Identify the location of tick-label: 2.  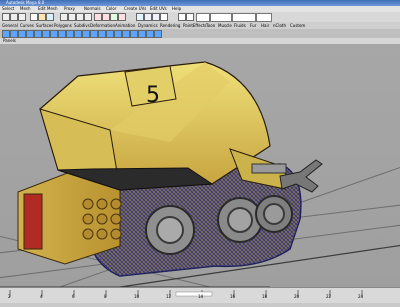
(9, 296).